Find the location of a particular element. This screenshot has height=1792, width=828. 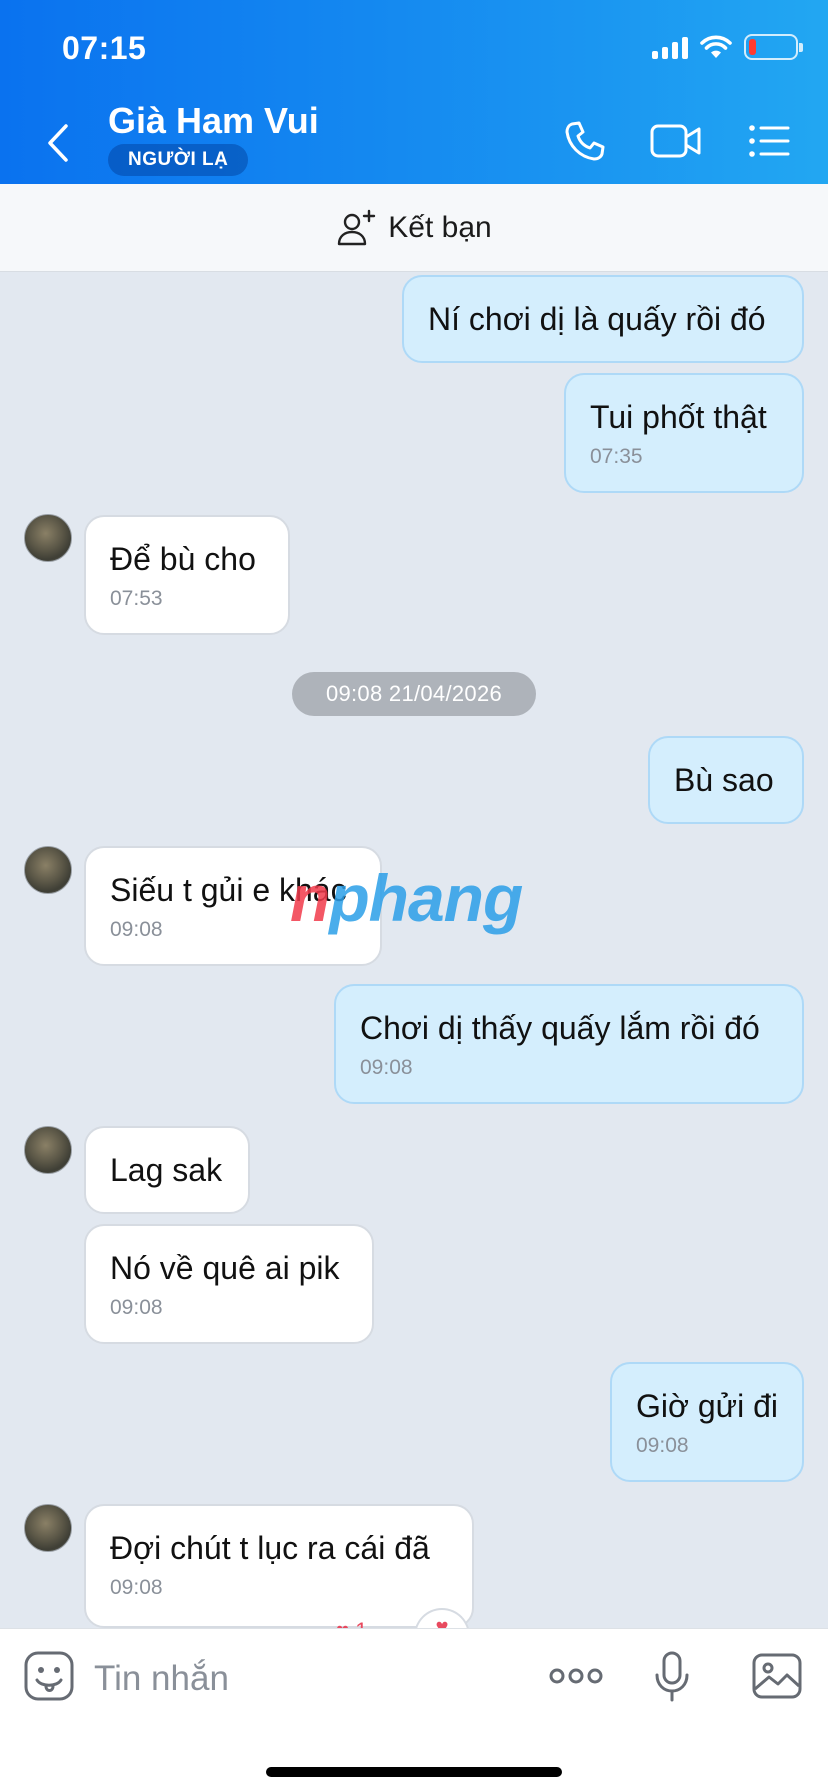

watermark-logo: nphang is located at coordinates (406, 898).